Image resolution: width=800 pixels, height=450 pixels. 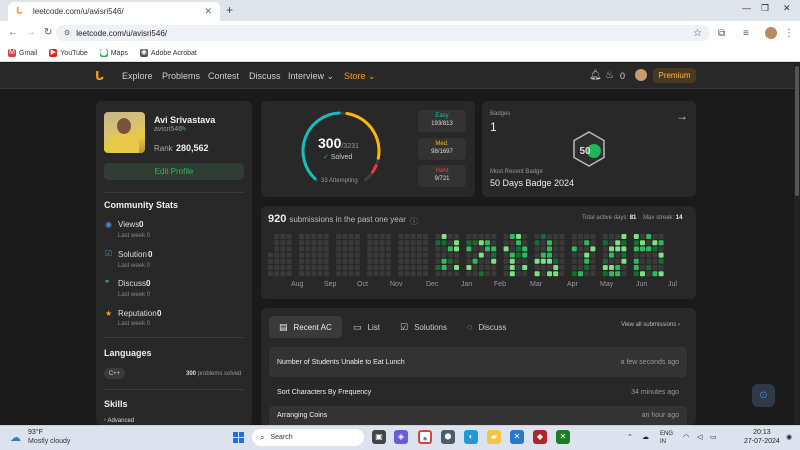 I want to click on new-tab-button: +, so click(x=229, y=10).